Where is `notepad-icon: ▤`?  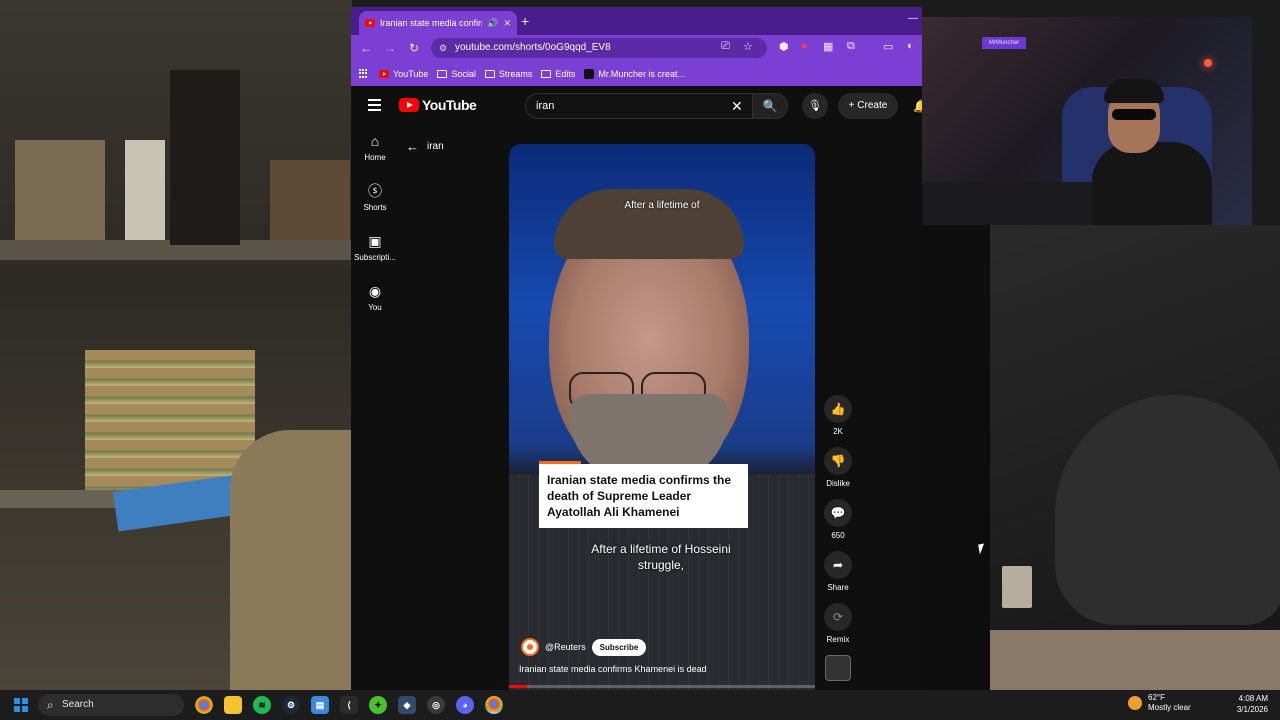
notepad-icon: ▤ is located at coordinates (320, 705).